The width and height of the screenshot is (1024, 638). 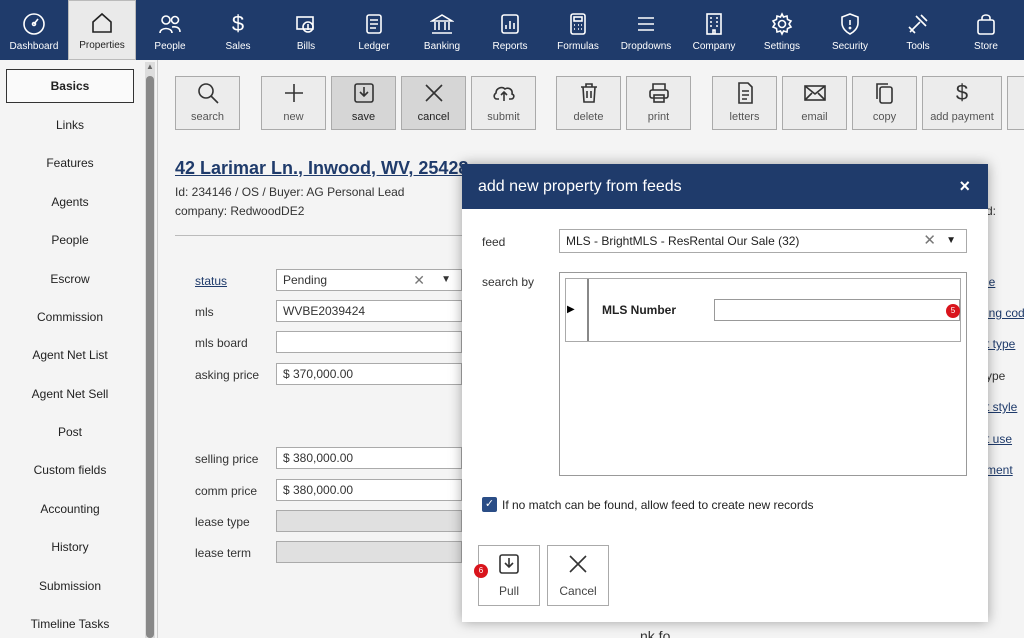 I want to click on cancel-button: cancel, so click(x=433, y=103).